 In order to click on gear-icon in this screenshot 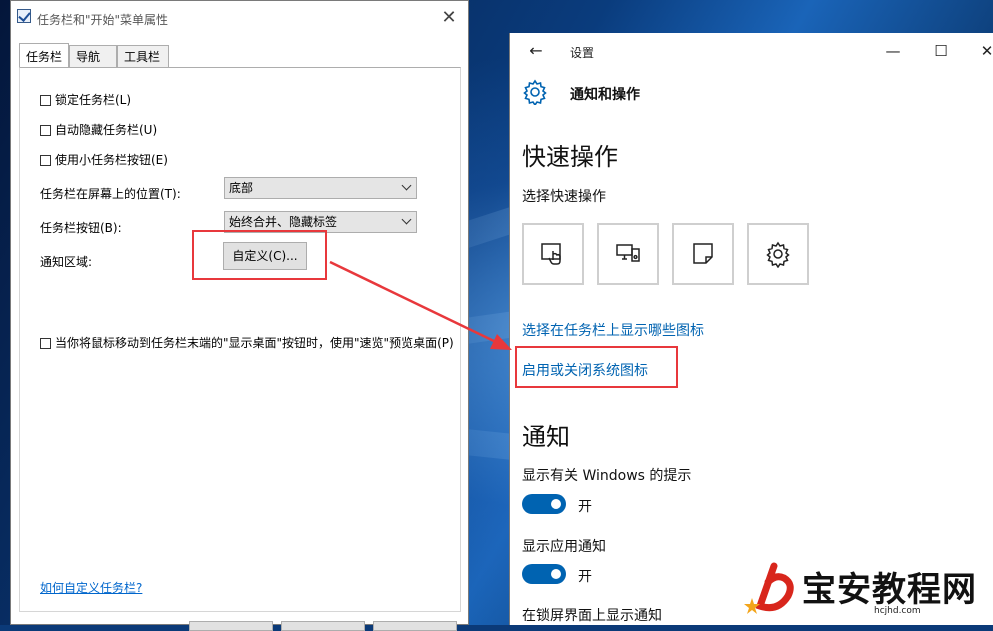, I will do `click(535, 92)`.